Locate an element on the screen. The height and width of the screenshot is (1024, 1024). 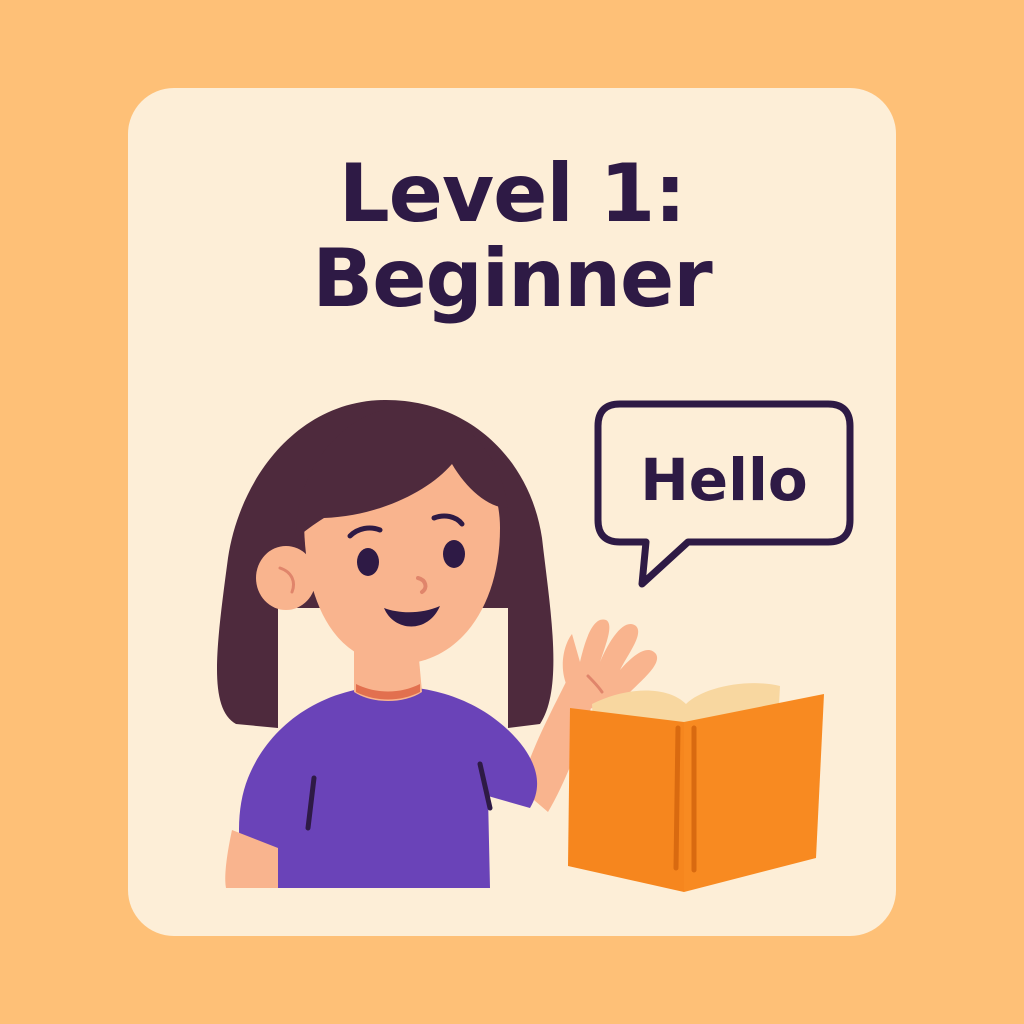
speech-bubble-text: Hello is located at coordinates (724, 480).